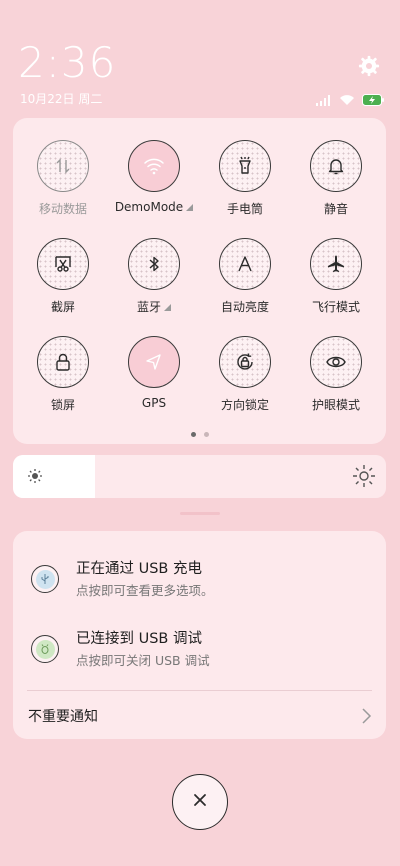 Image resolution: width=400 pixels, height=866 pixels. Describe the element at coordinates (335, 405) in the screenshot. I see `tile-label: 护眼模式` at that location.